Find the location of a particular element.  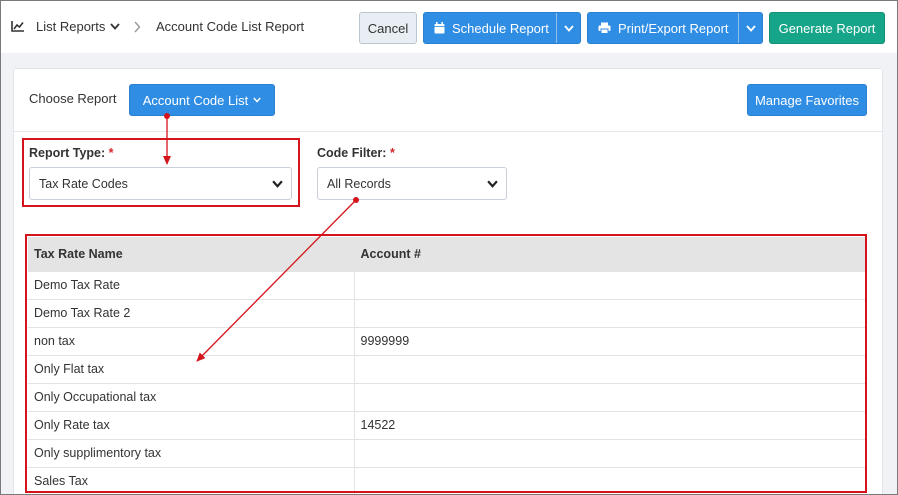

account-number-cell: 9999999 is located at coordinates (609, 340).